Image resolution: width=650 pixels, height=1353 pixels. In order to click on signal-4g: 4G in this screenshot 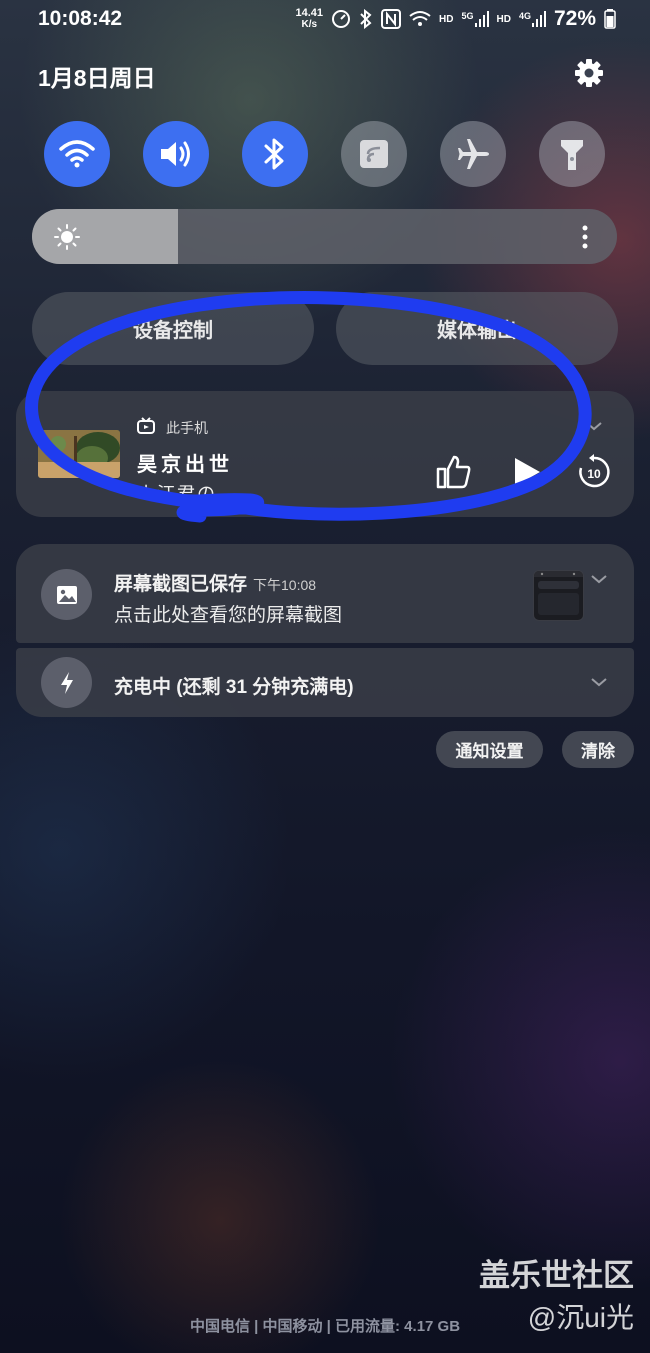, I will do `click(532, 19)`.